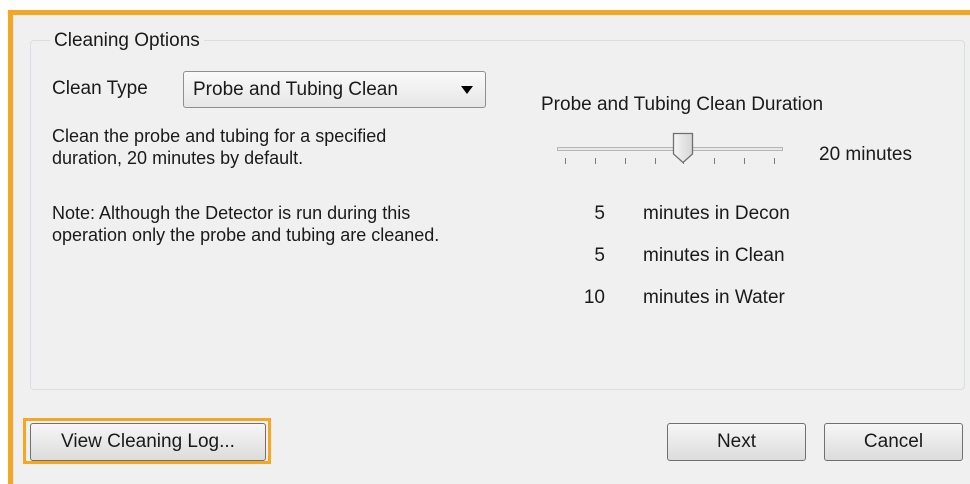 The width and height of the screenshot is (970, 484). I want to click on clean-type-label: Clean Type, so click(100, 88).